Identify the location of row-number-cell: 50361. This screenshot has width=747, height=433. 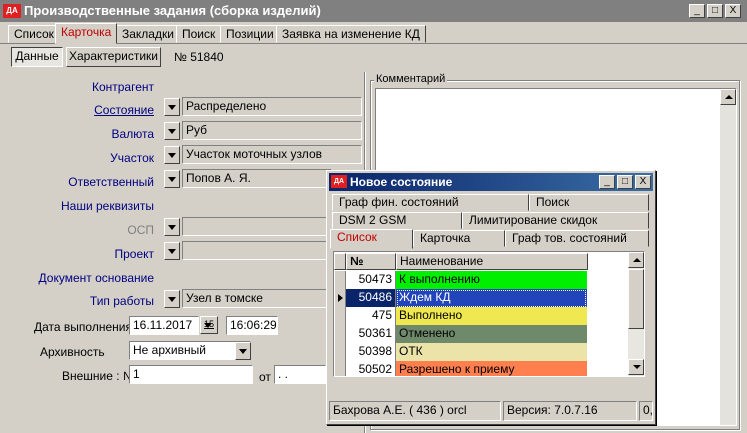
(371, 334).